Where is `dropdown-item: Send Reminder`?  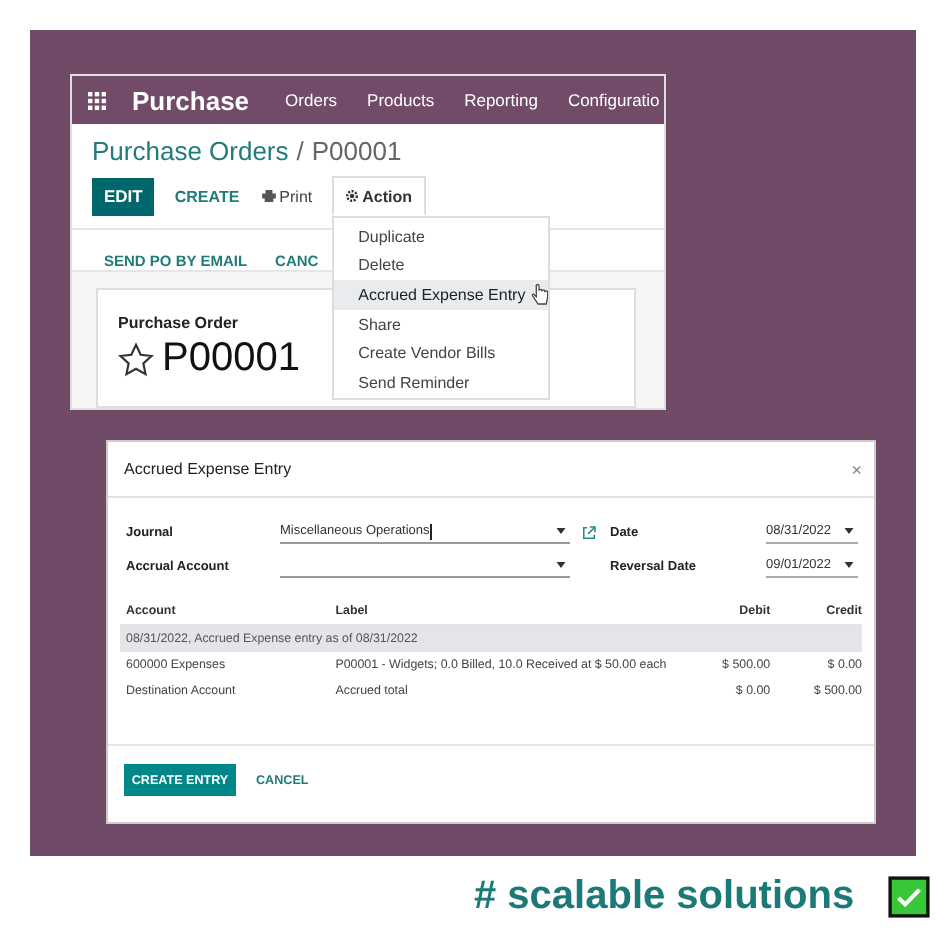
dropdown-item: Send Reminder is located at coordinates (441, 382).